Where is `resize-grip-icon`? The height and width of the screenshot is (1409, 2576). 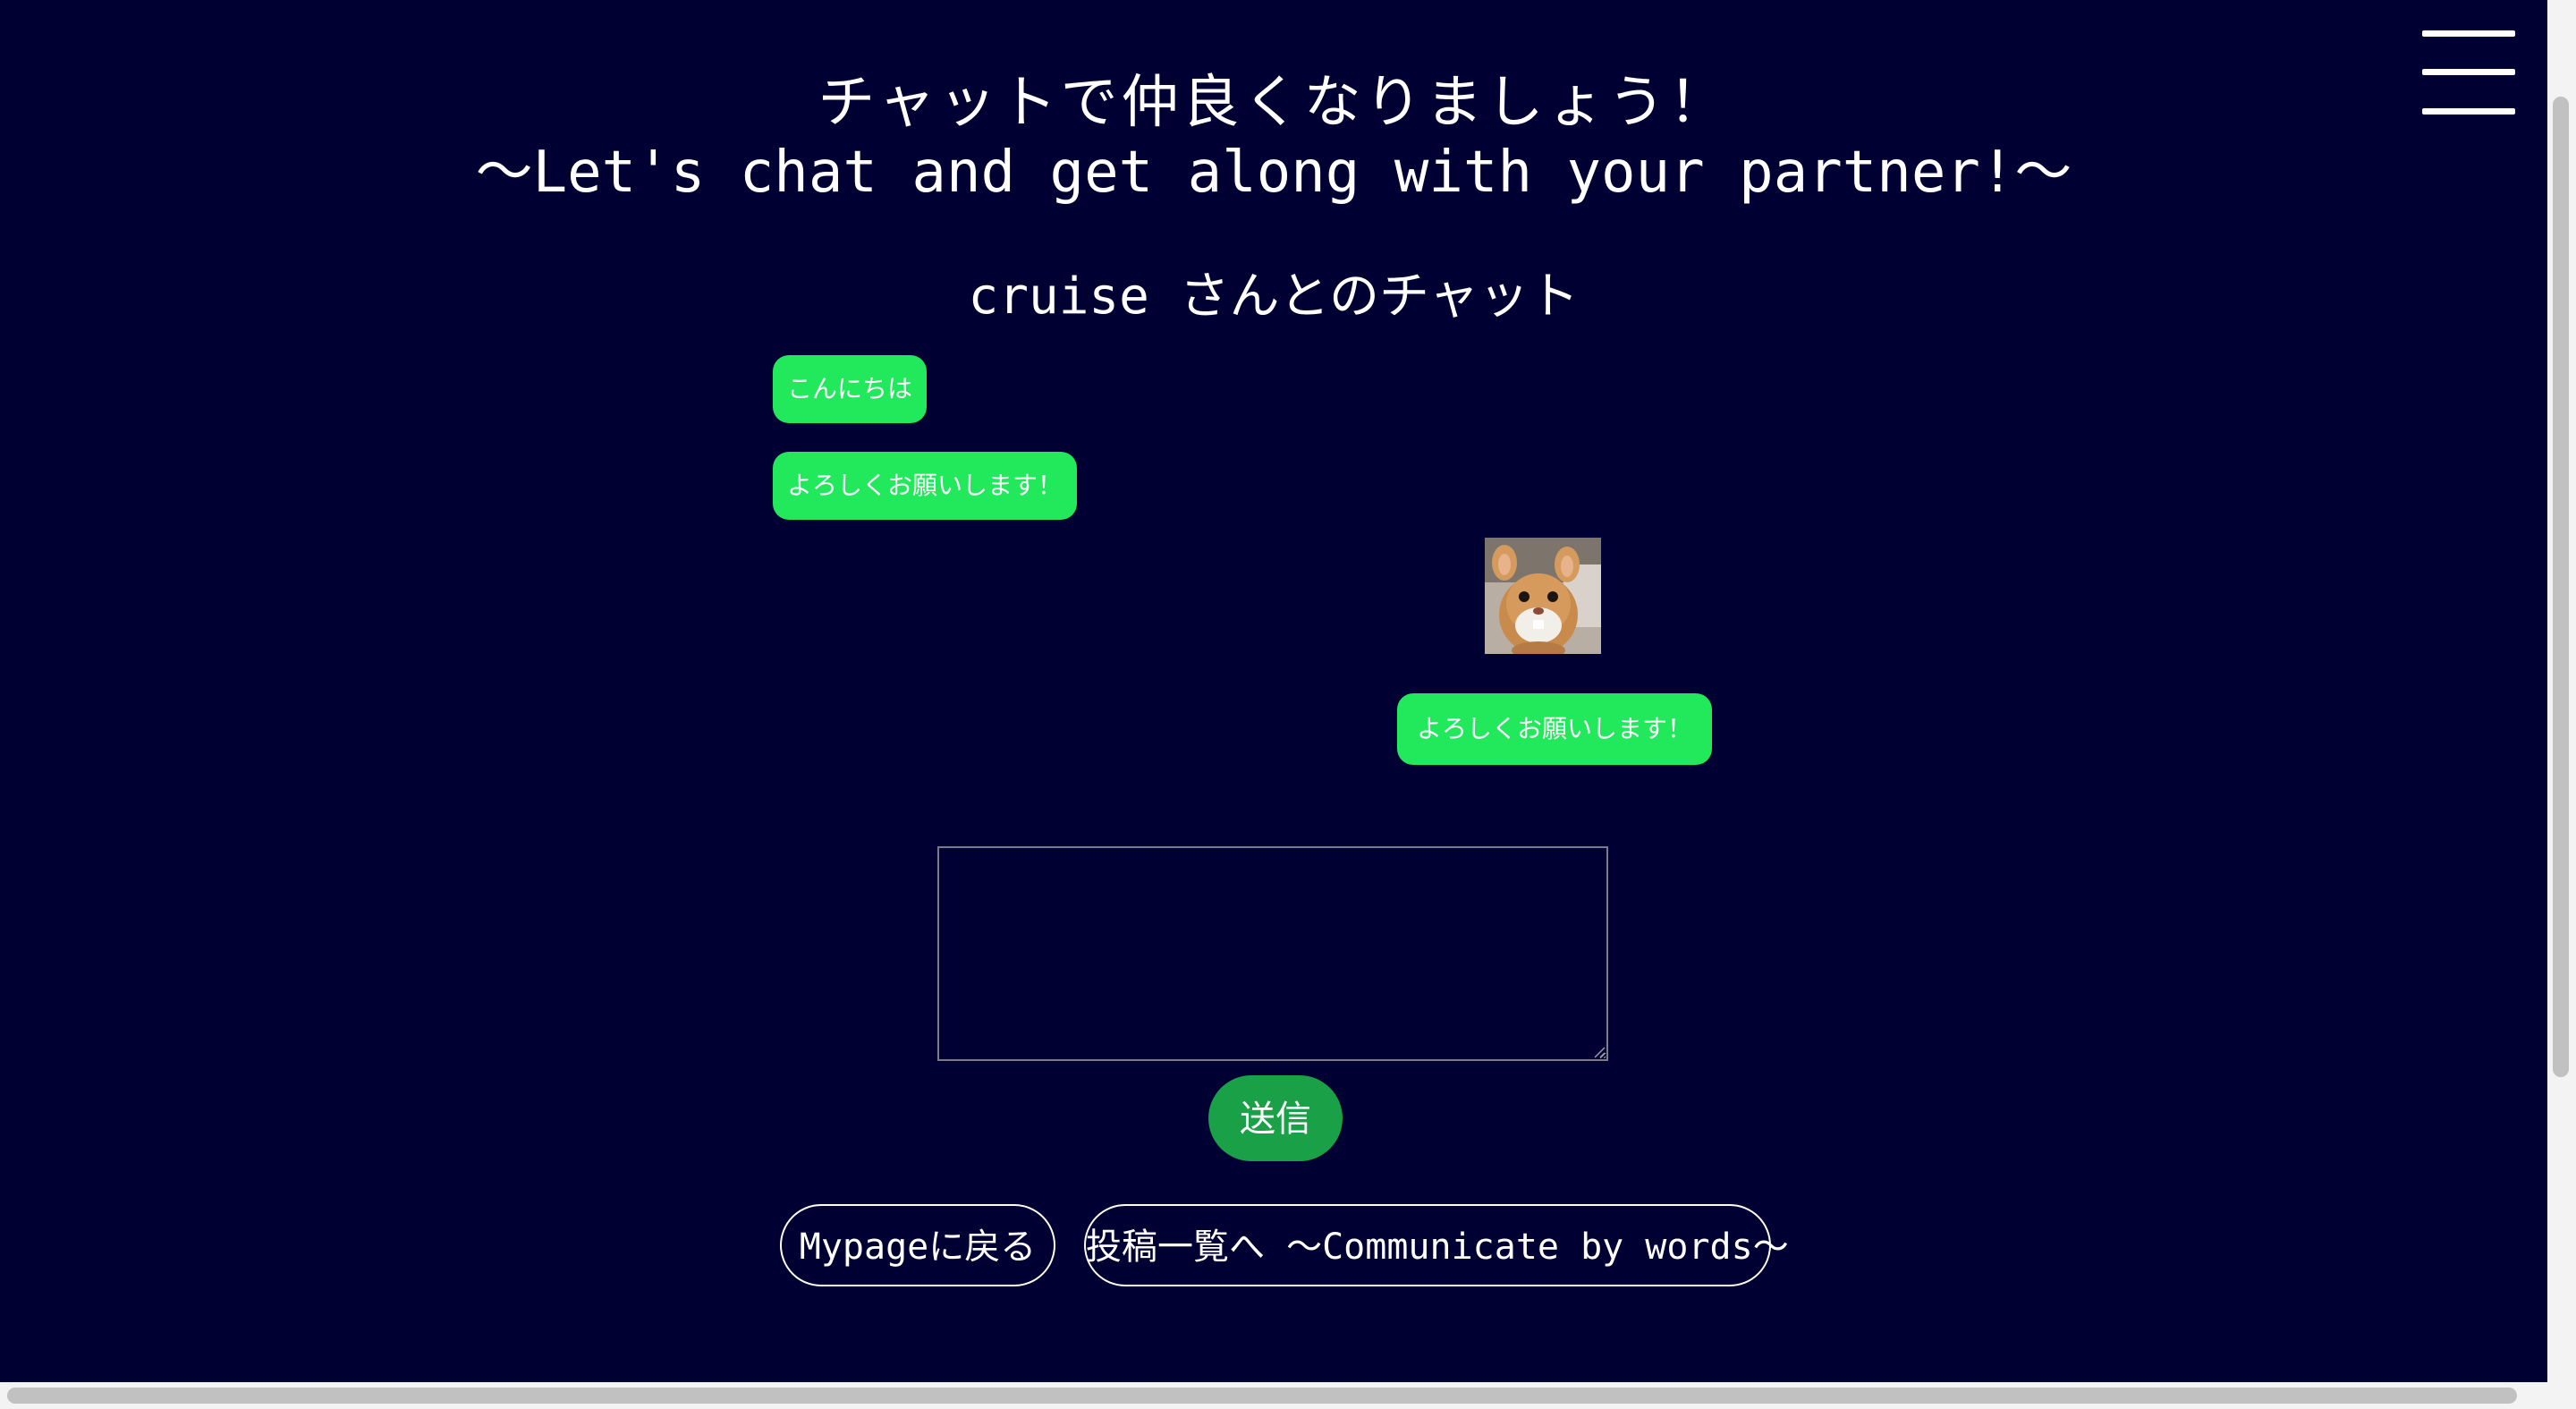
resize-grip-icon is located at coordinates (1599, 1052).